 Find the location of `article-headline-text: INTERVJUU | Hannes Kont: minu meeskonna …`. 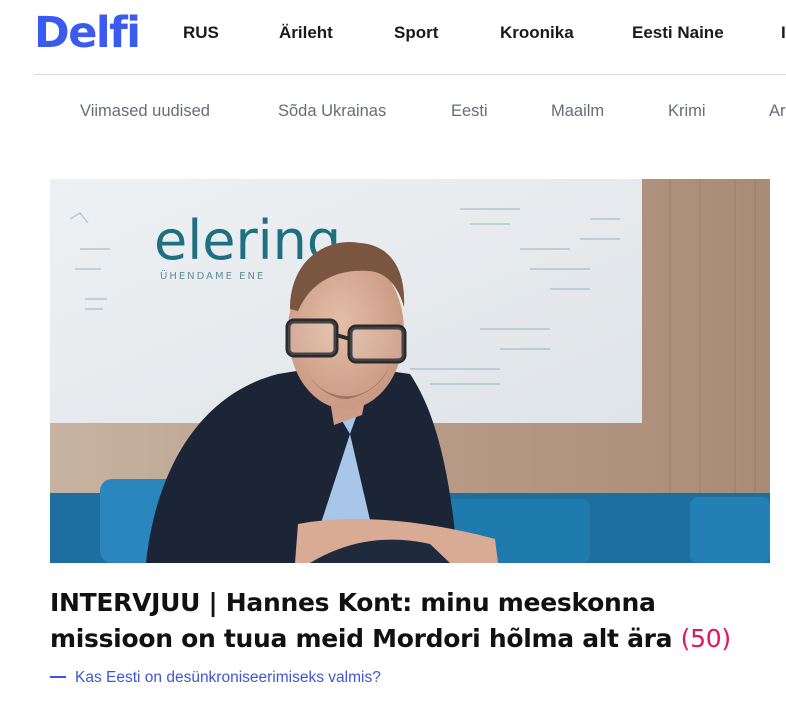

article-headline-text: INTERVJUU | Hannes Kont: minu meeskonna … is located at coordinates (361, 620).